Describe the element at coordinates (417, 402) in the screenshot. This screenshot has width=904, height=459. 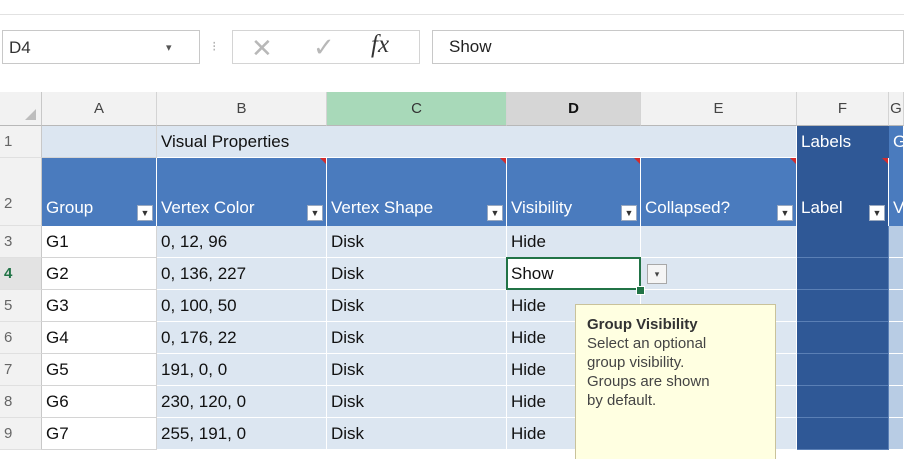
I see `cell-C8: Disk` at that location.